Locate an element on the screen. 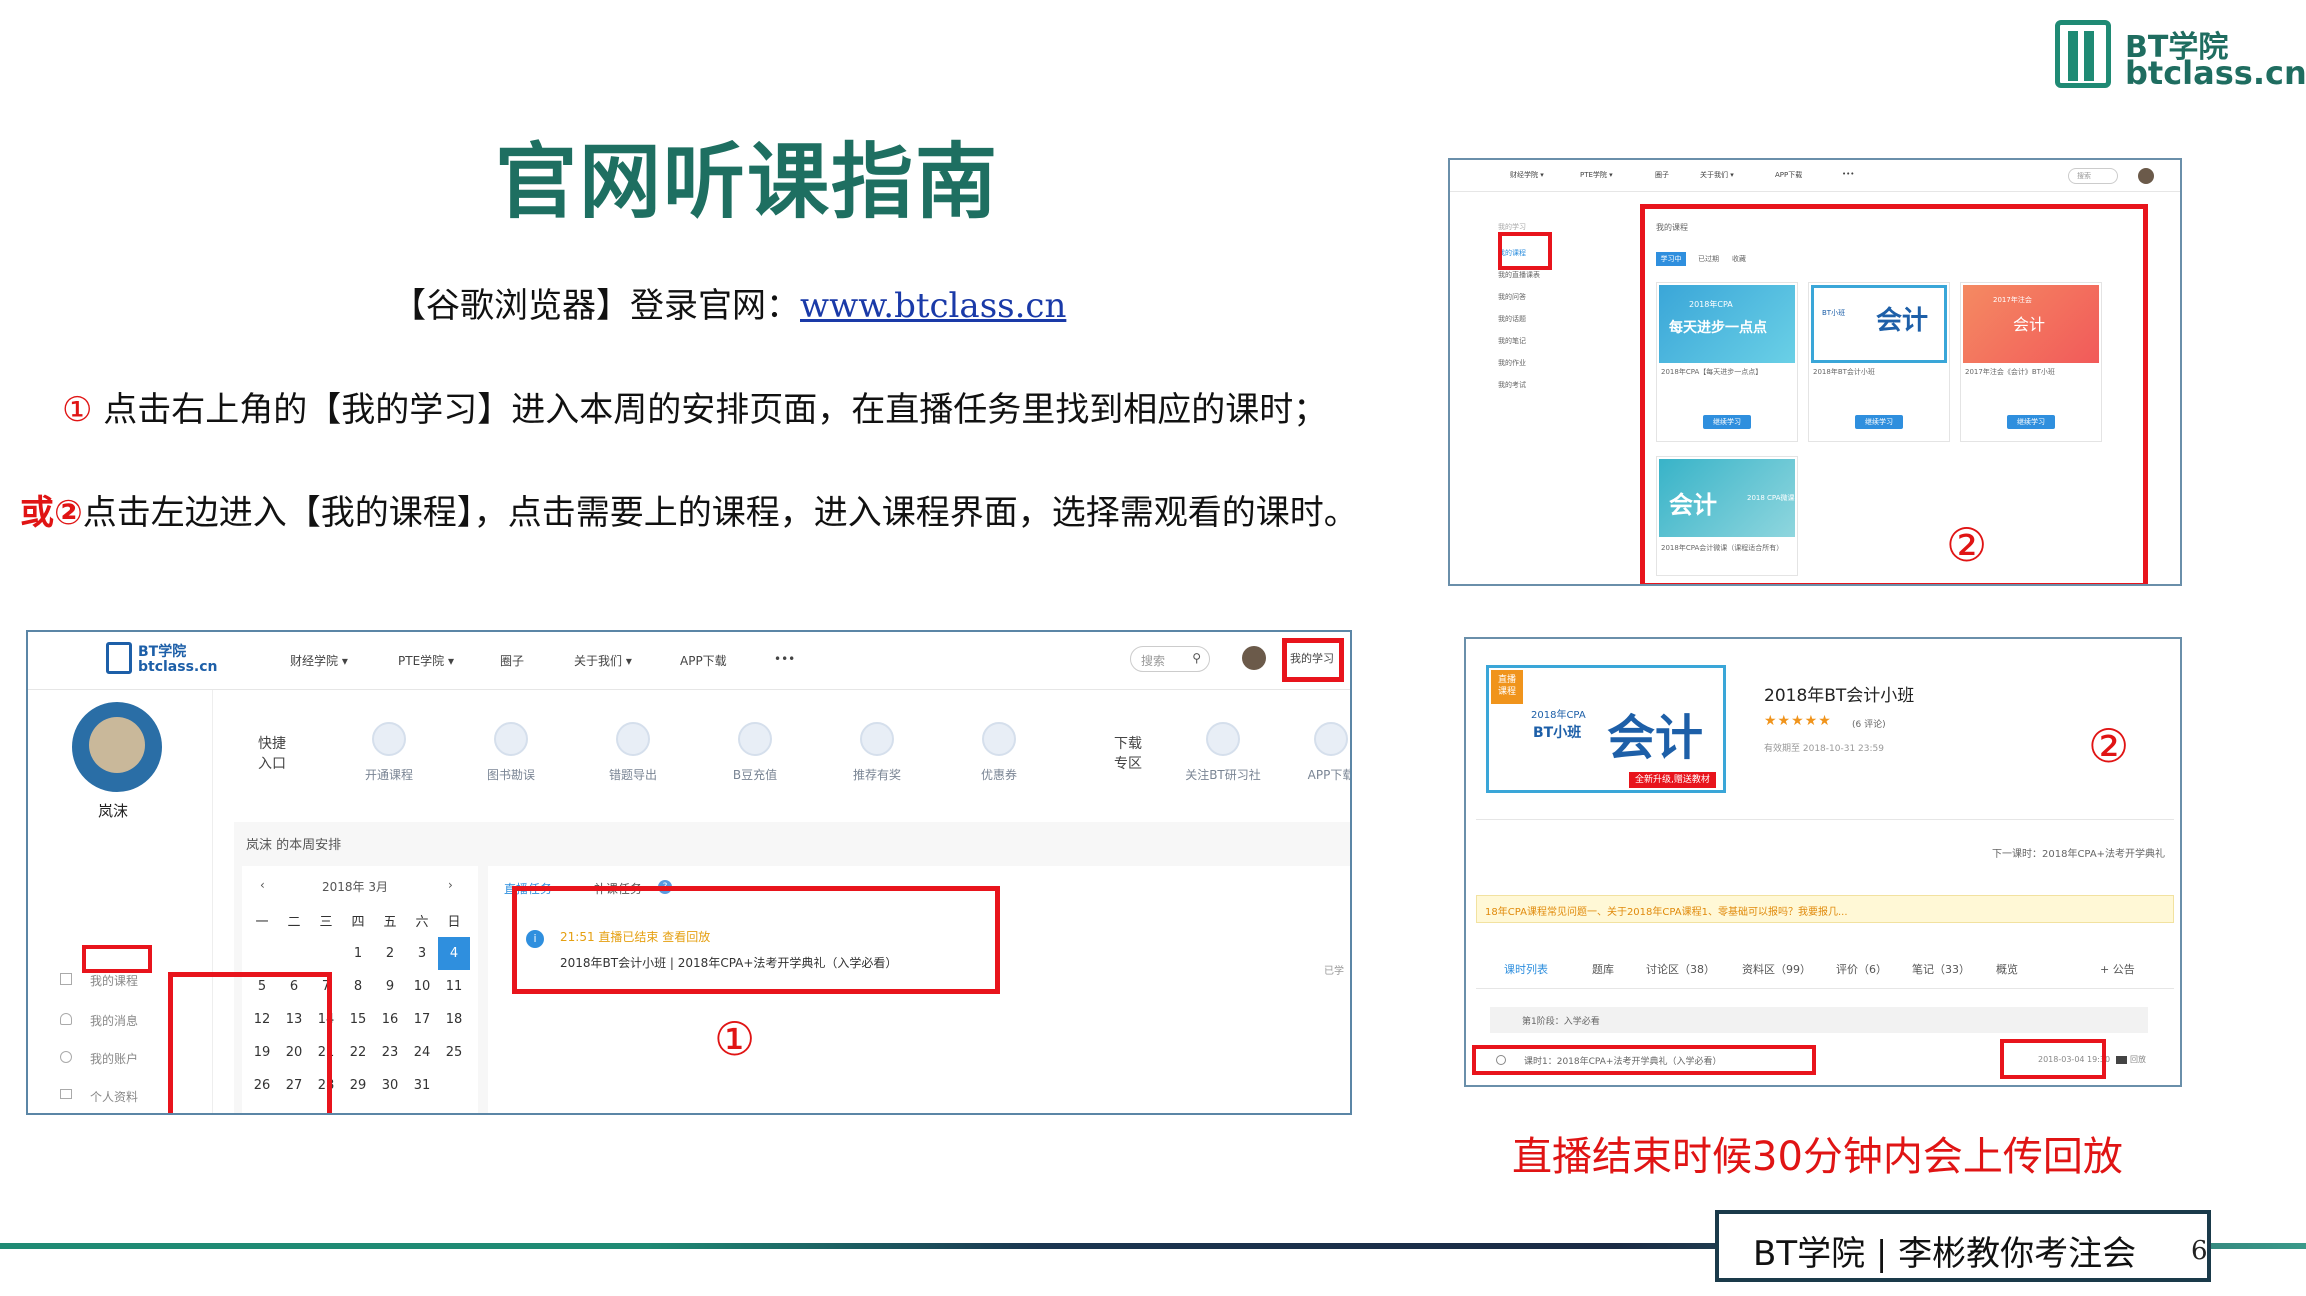  day: 31 is located at coordinates (422, 1085).